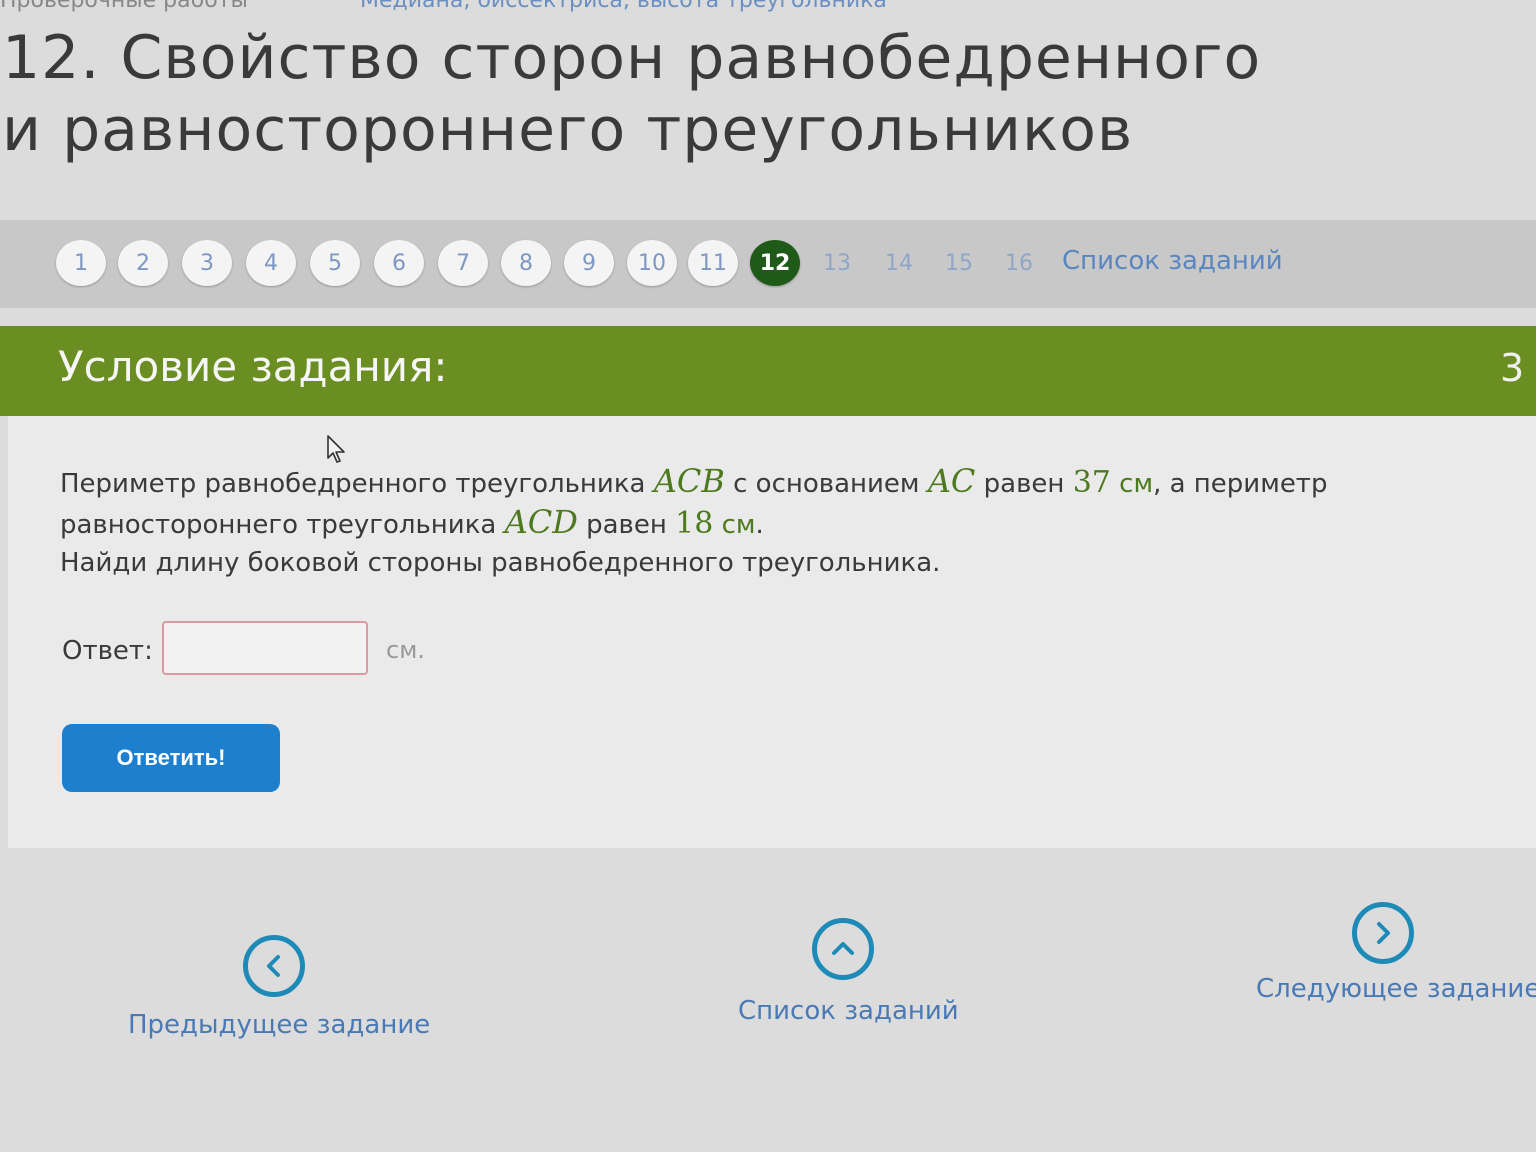  I want to click on task-number-15: 15, so click(959, 263).